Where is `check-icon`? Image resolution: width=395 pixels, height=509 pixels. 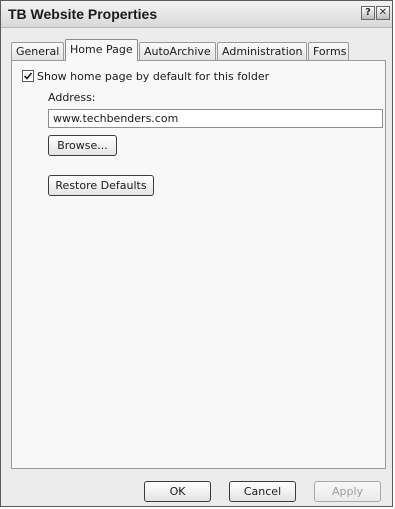
check-icon is located at coordinates (28, 76).